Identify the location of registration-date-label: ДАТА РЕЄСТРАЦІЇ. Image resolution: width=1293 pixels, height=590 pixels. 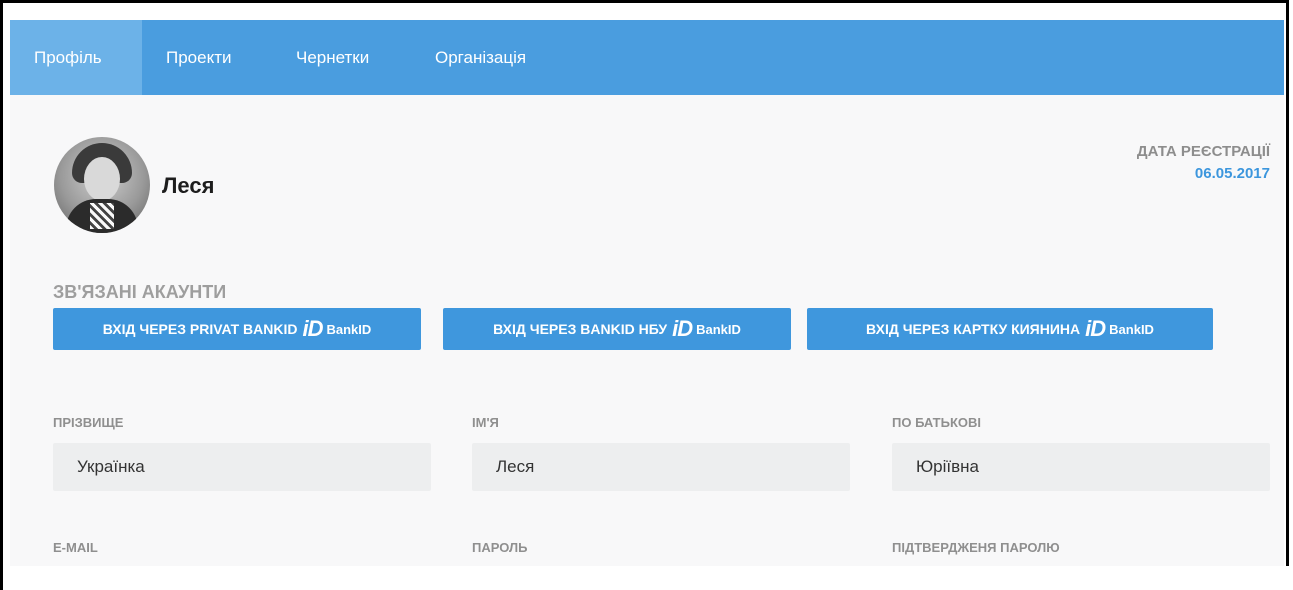
(1203, 151).